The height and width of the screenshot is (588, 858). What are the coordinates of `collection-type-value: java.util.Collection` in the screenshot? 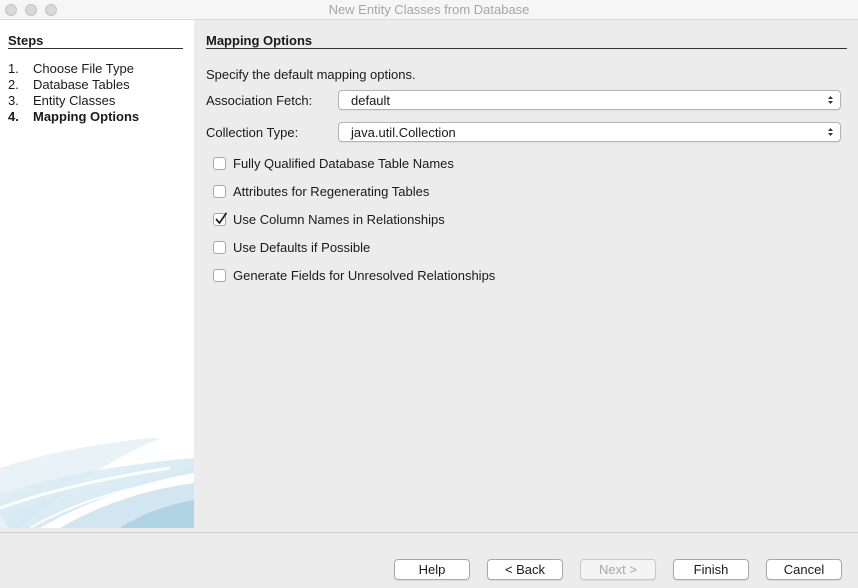 It's located at (403, 132).